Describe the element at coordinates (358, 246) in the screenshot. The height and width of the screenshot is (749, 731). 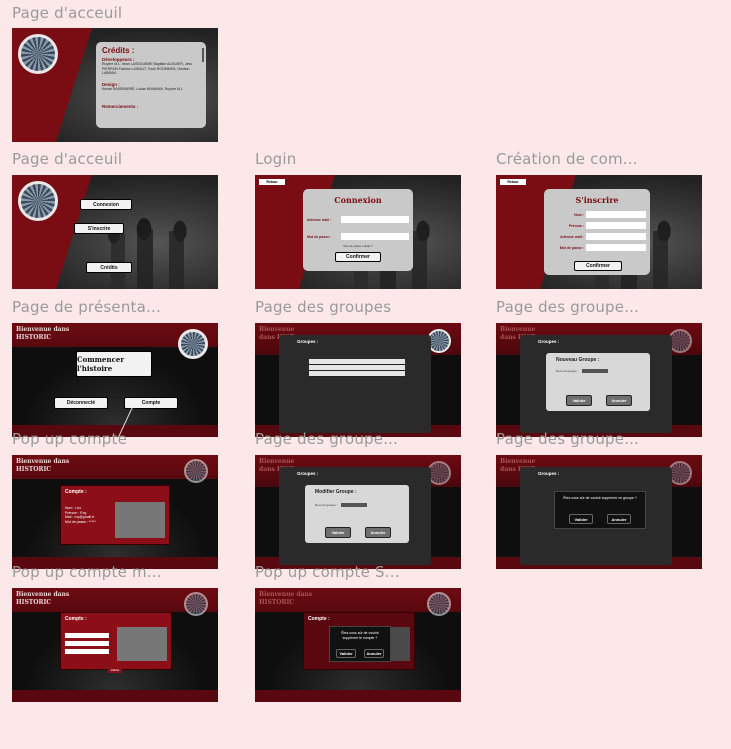
I see `forgot-password-link: Mot de passe oublié ?` at that location.